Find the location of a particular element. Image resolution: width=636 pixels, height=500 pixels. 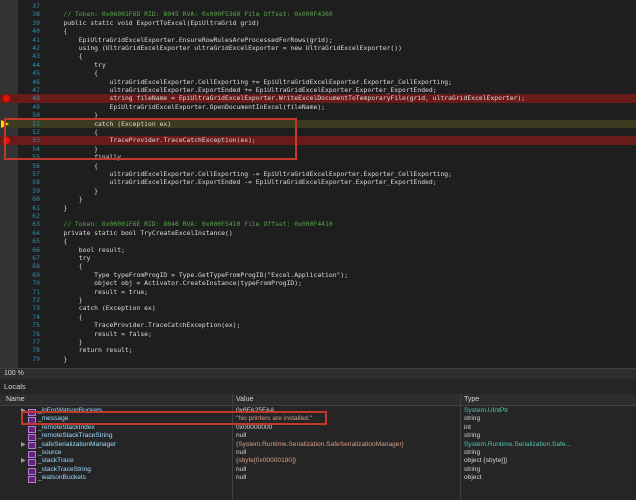

code-line: 66 bool result; is located at coordinates (318, 250).